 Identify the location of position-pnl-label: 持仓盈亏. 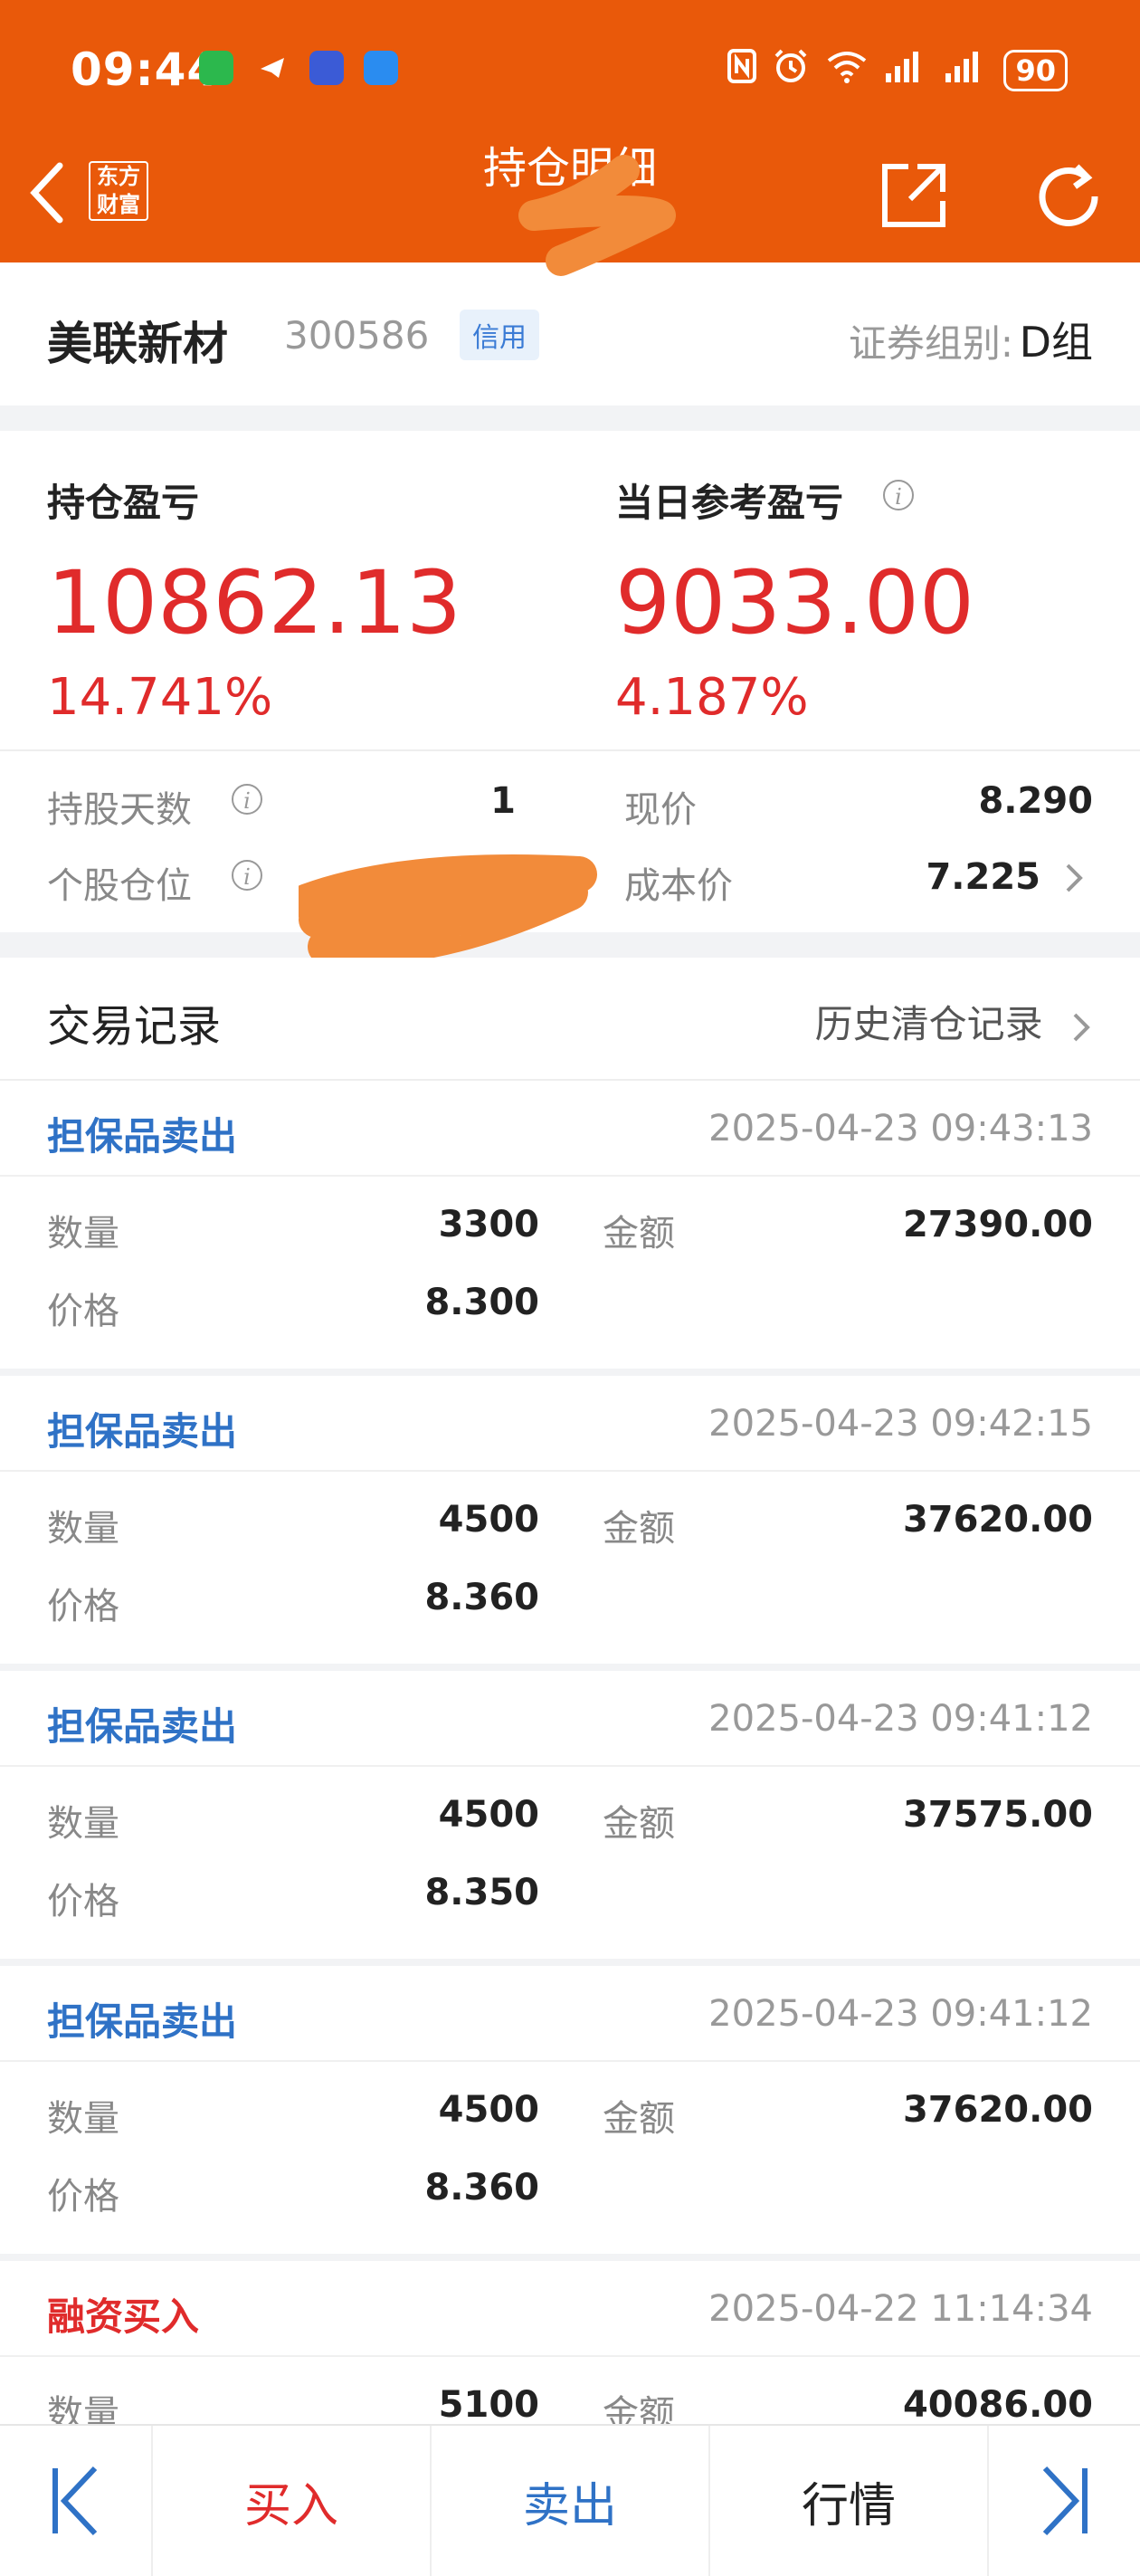
(123, 503).